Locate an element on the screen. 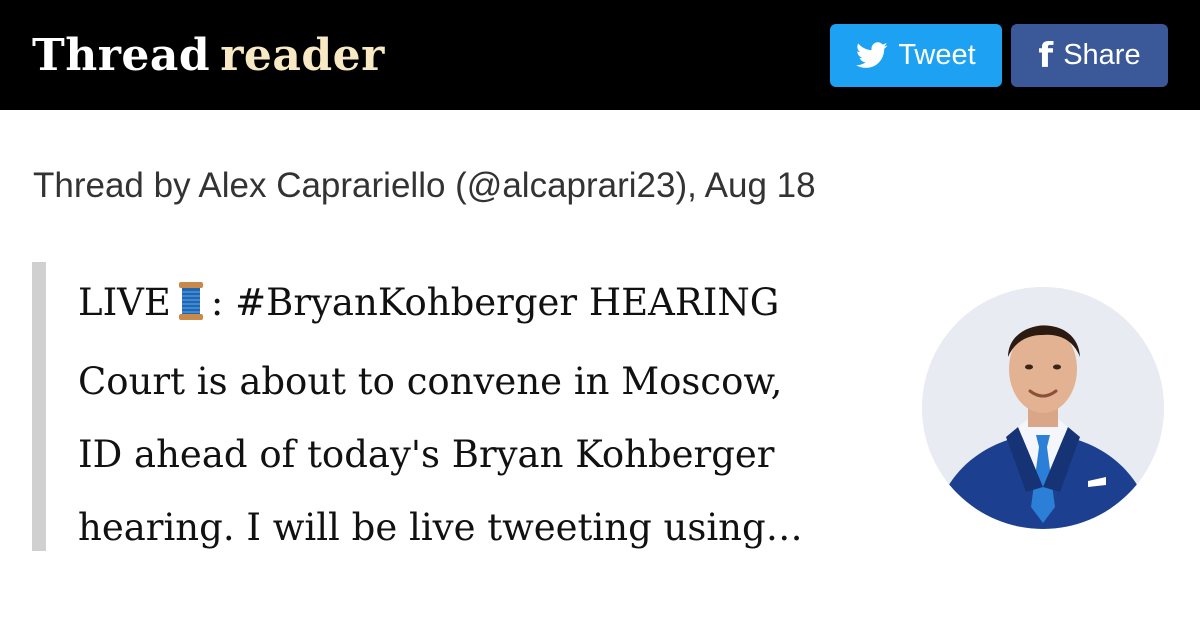 Image resolution: width=1200 pixels, height=628 pixels. quote-bar is located at coordinates (39, 406).